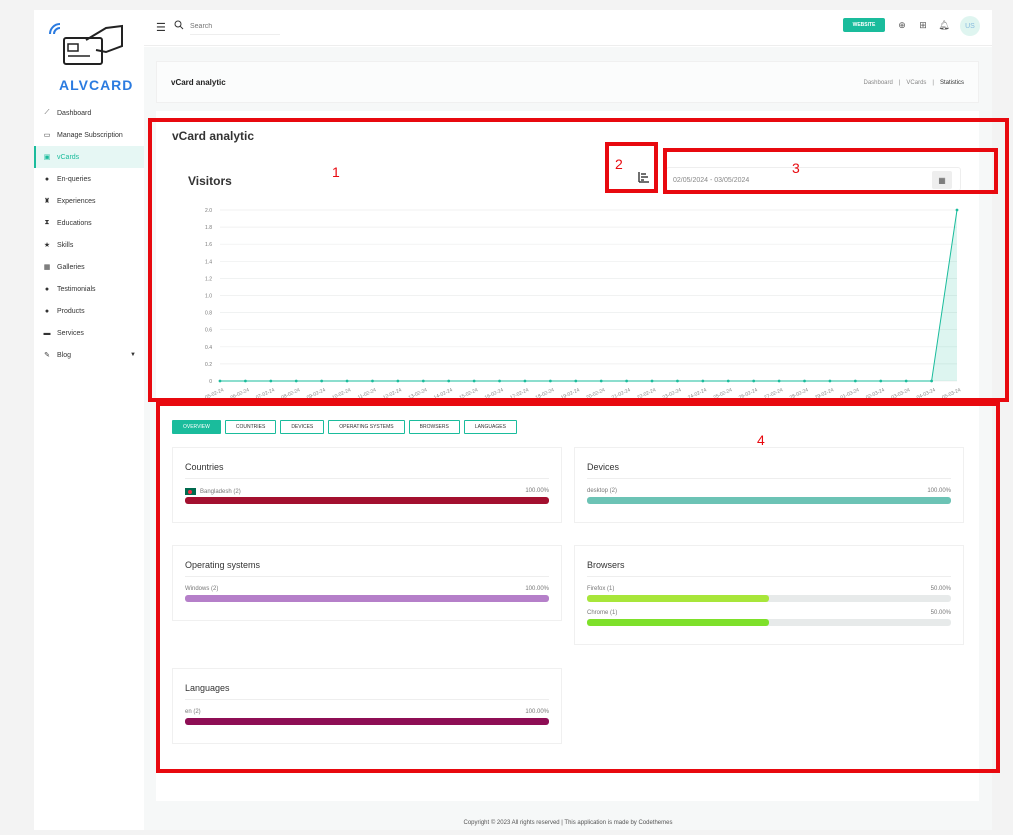  I want to click on topbar: ☰ WEBSITE ⊕ ⊞ 🔔︎ US, so click(568, 28).